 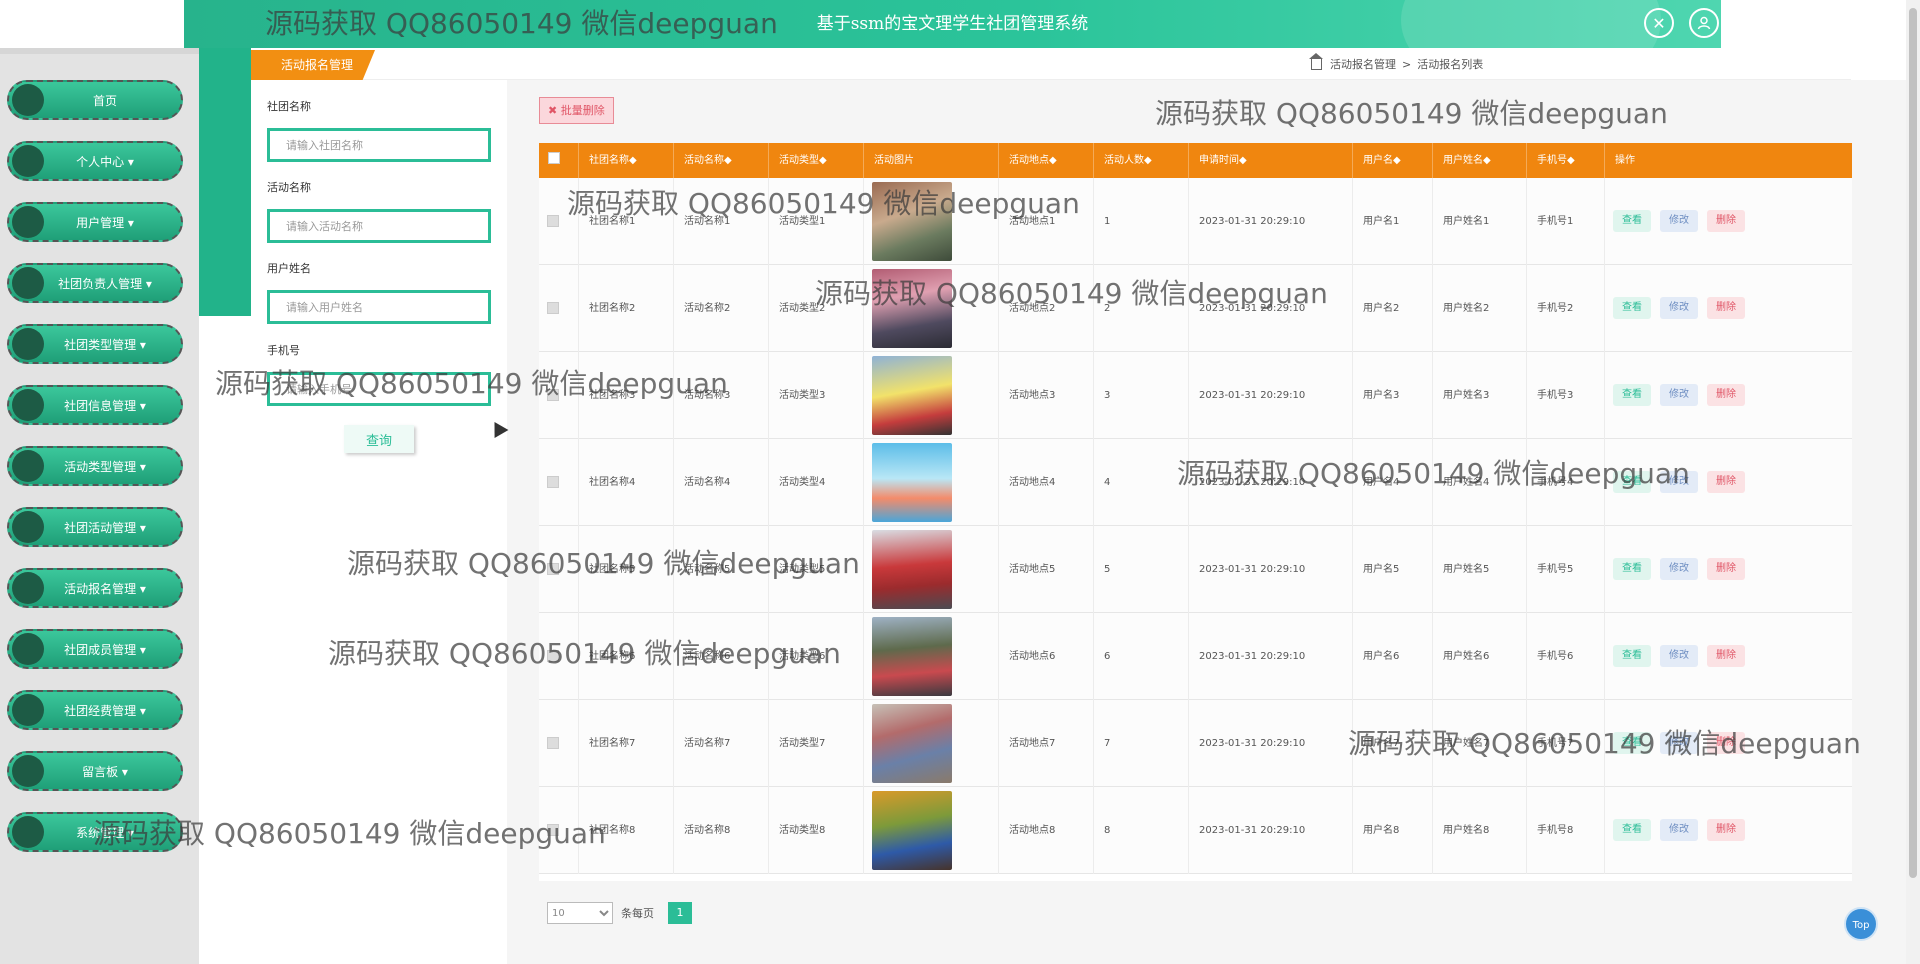 What do you see at coordinates (1913, 443) in the screenshot?
I see `scrollbar-thumb` at bounding box center [1913, 443].